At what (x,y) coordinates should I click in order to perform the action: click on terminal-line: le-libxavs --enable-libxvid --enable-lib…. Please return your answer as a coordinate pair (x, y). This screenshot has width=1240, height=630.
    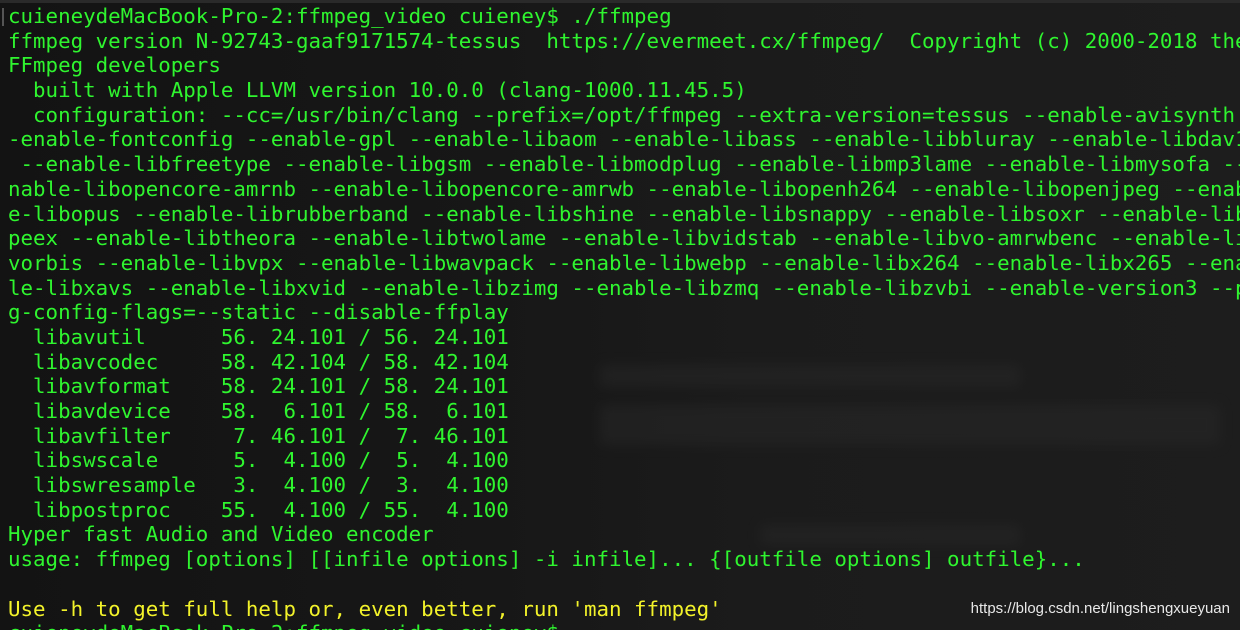
    Looking at the image, I should click on (624, 287).